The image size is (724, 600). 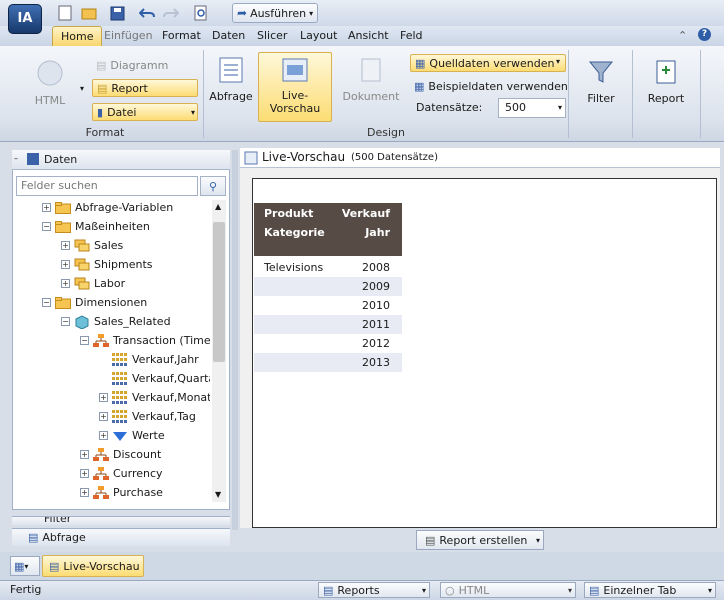 I want to click on report-erstellen-button: ▤ Report erstellen ▾, so click(x=480, y=540).